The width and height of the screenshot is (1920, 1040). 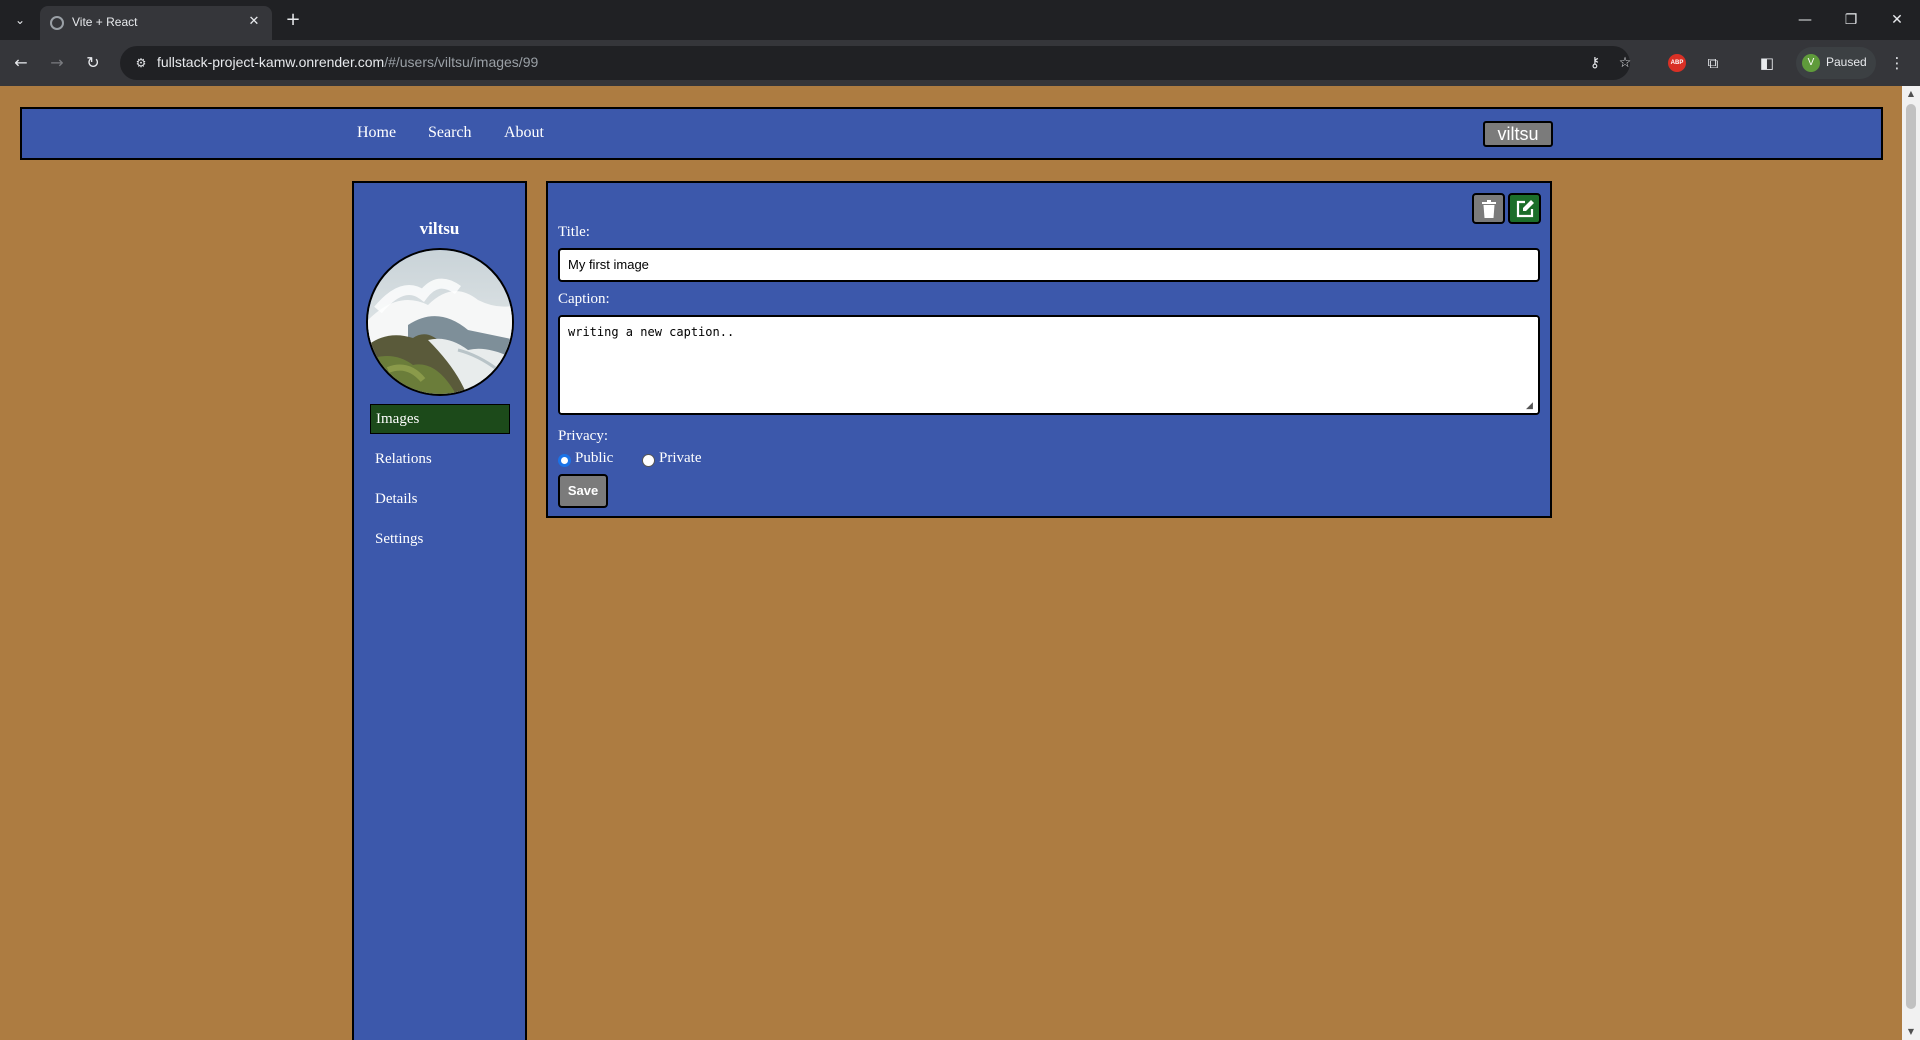 I want to click on privacy-private-label: Private, so click(x=680, y=458).